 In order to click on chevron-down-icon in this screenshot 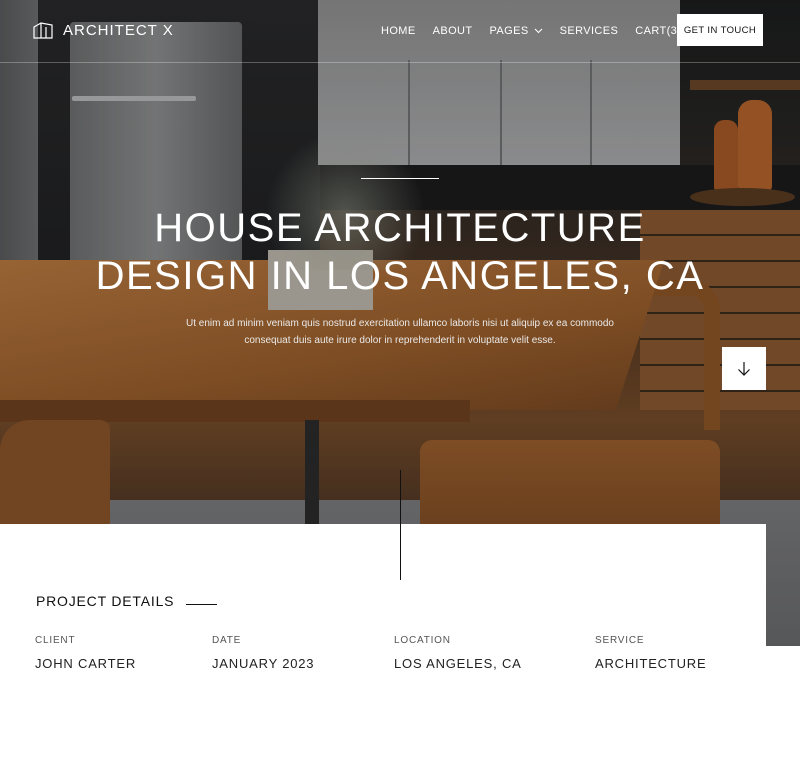, I will do `click(538, 31)`.